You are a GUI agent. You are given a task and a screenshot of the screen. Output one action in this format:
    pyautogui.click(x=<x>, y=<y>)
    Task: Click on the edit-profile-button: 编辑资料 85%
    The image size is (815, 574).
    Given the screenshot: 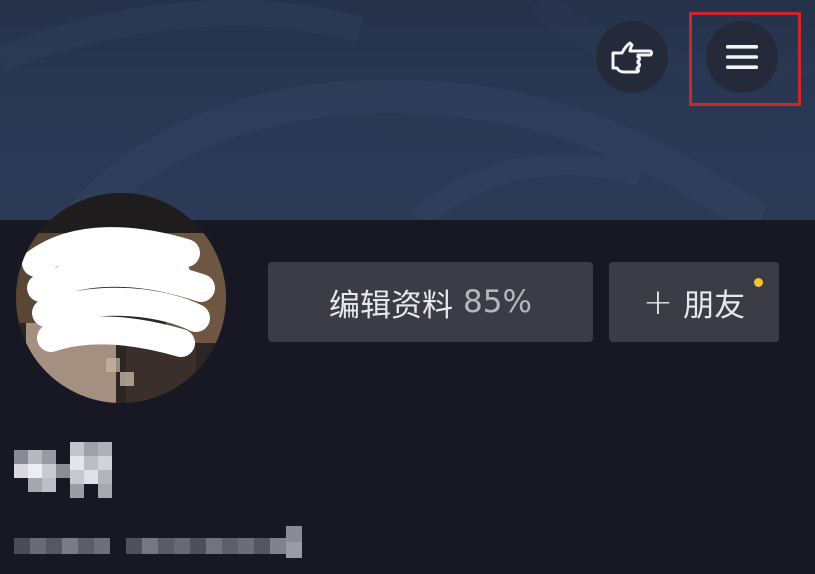 What is the action you would take?
    pyautogui.click(x=430, y=302)
    